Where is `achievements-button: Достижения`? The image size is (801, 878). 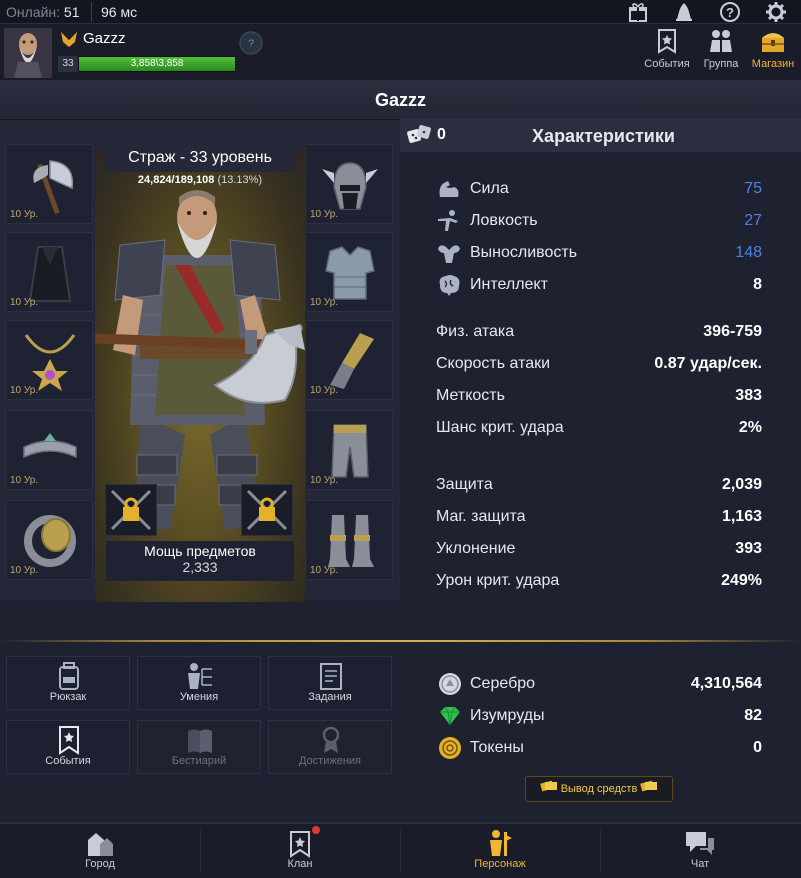
achievements-button: Достижения is located at coordinates (330, 747).